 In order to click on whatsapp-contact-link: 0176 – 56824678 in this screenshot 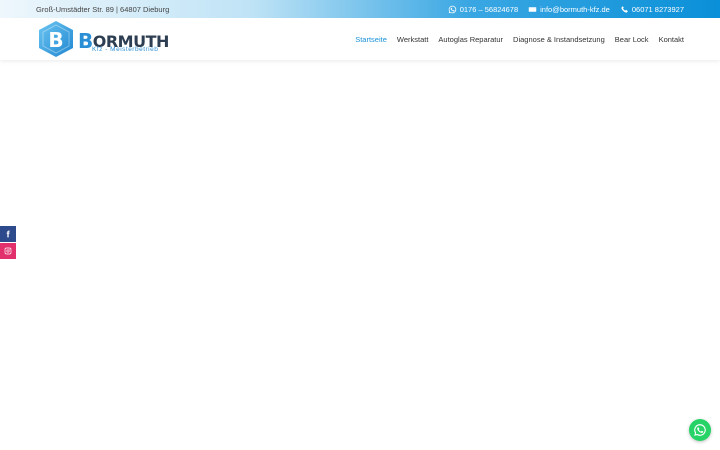, I will do `click(483, 9)`.